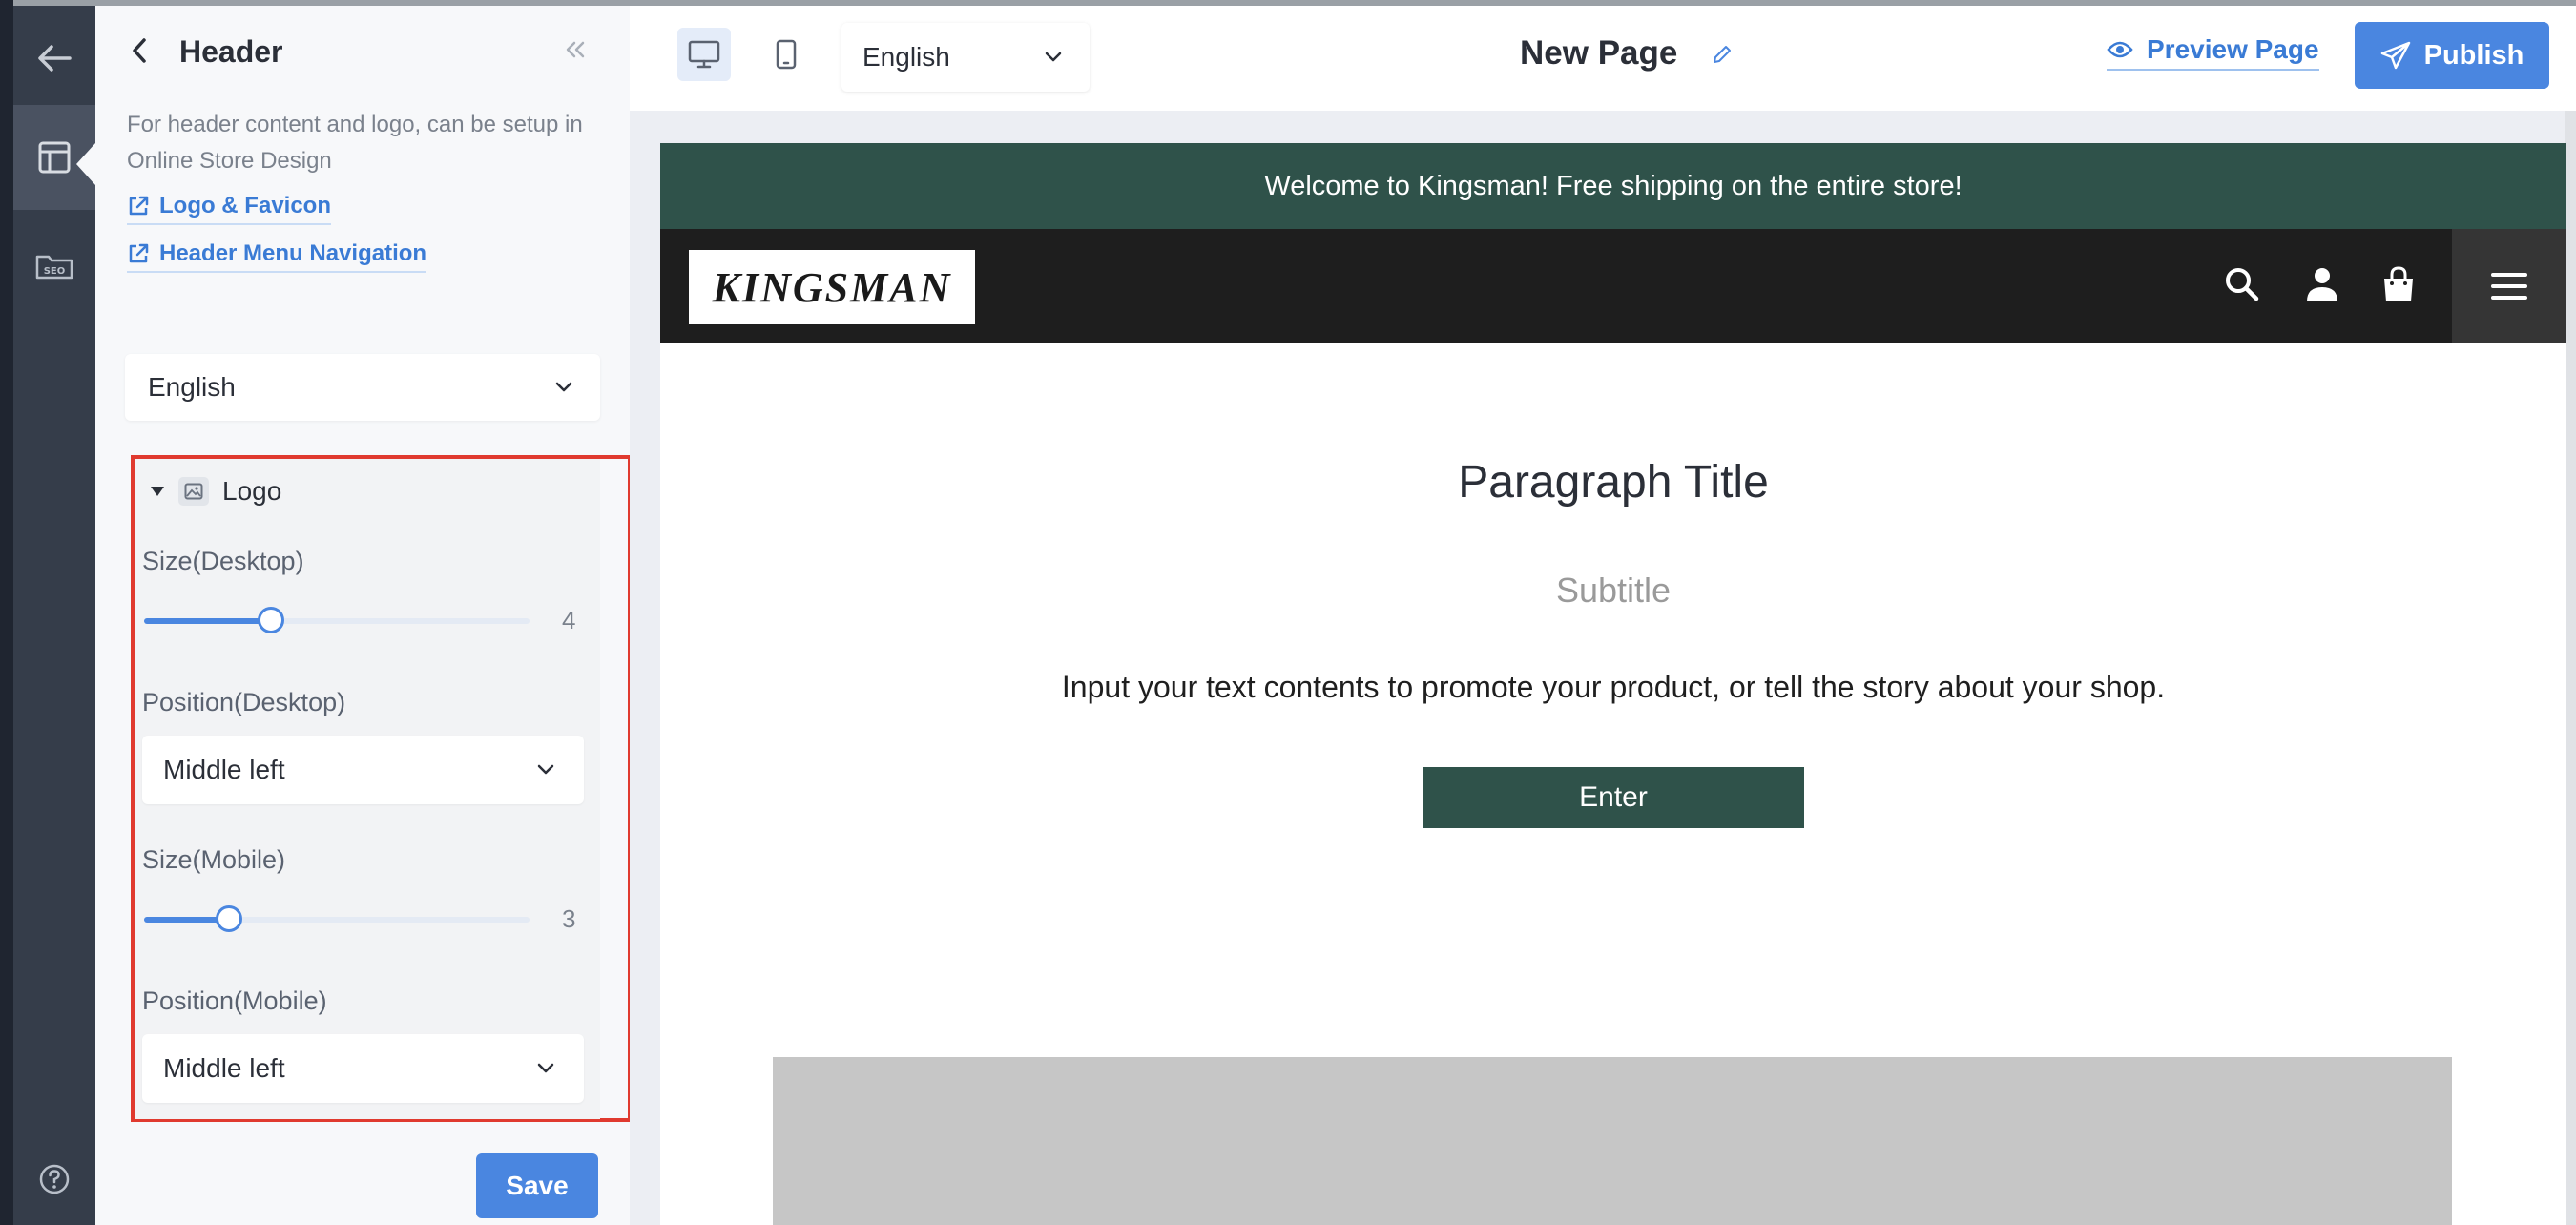 The height and width of the screenshot is (1225, 2576). I want to click on position-desktop-select: Middle left, so click(363, 770).